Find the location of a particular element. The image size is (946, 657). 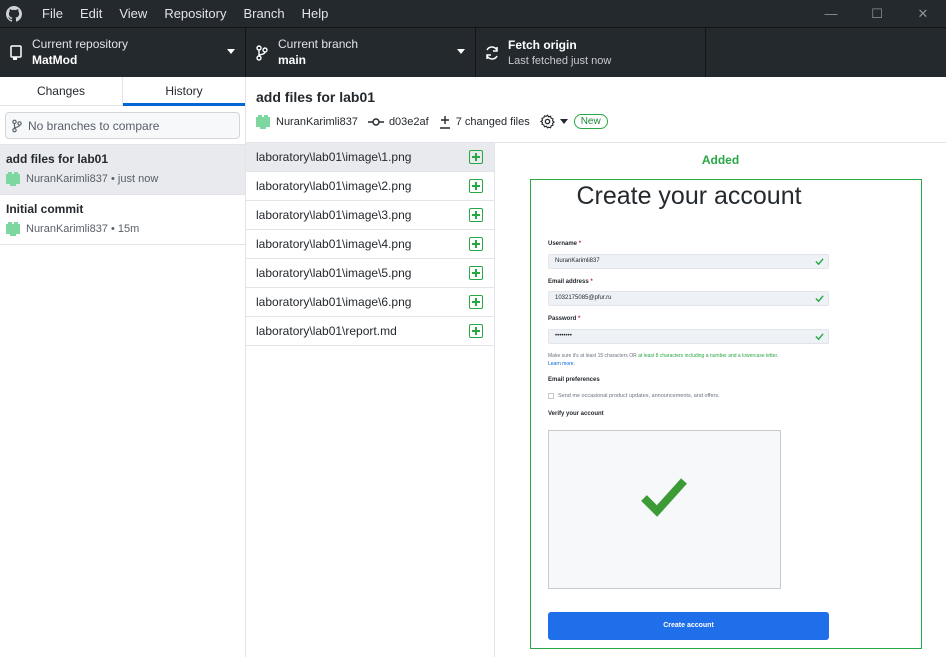

maximize-button: ☐ is located at coordinates (877, 13).